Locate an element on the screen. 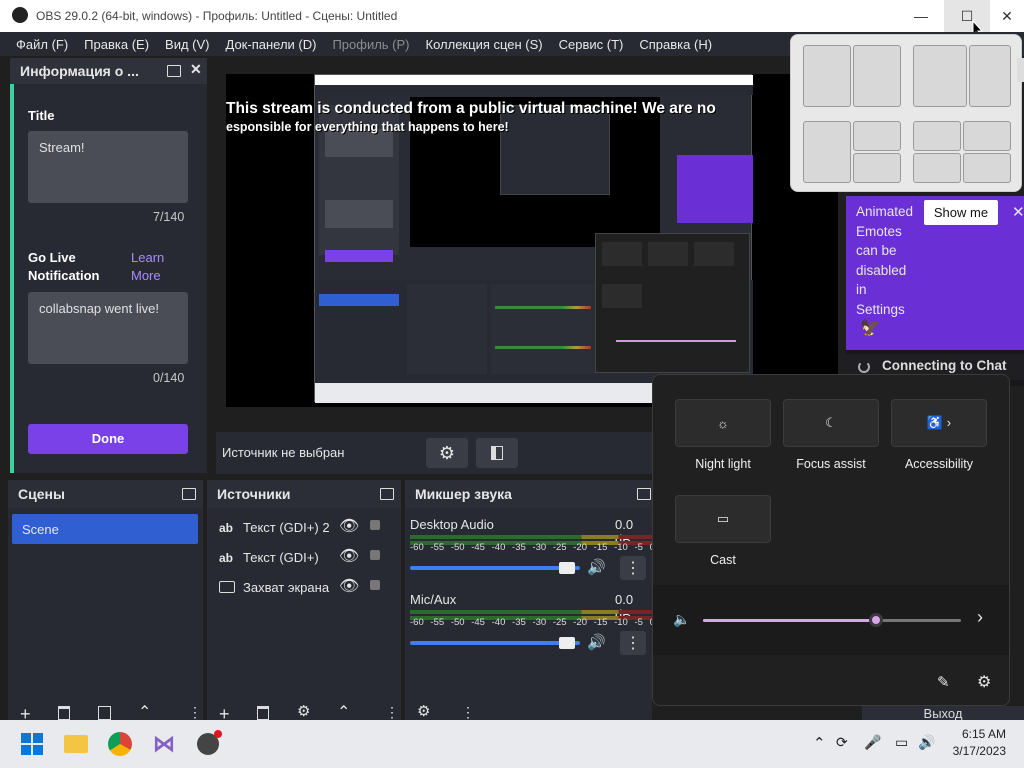 The image size is (1024, 768). title-input: Stream! is located at coordinates (108, 167).